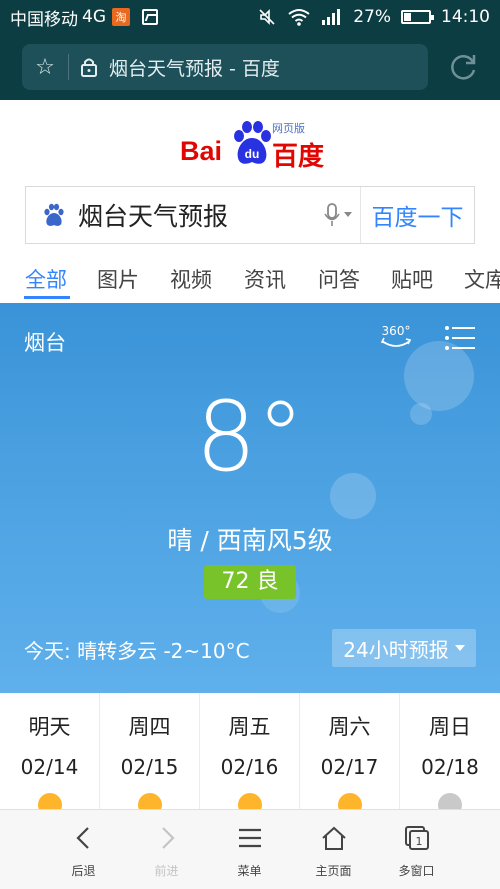 This screenshot has height=889, width=500. What do you see at coordinates (418, 841) in the screenshot?
I see `window-count: 1` at bounding box center [418, 841].